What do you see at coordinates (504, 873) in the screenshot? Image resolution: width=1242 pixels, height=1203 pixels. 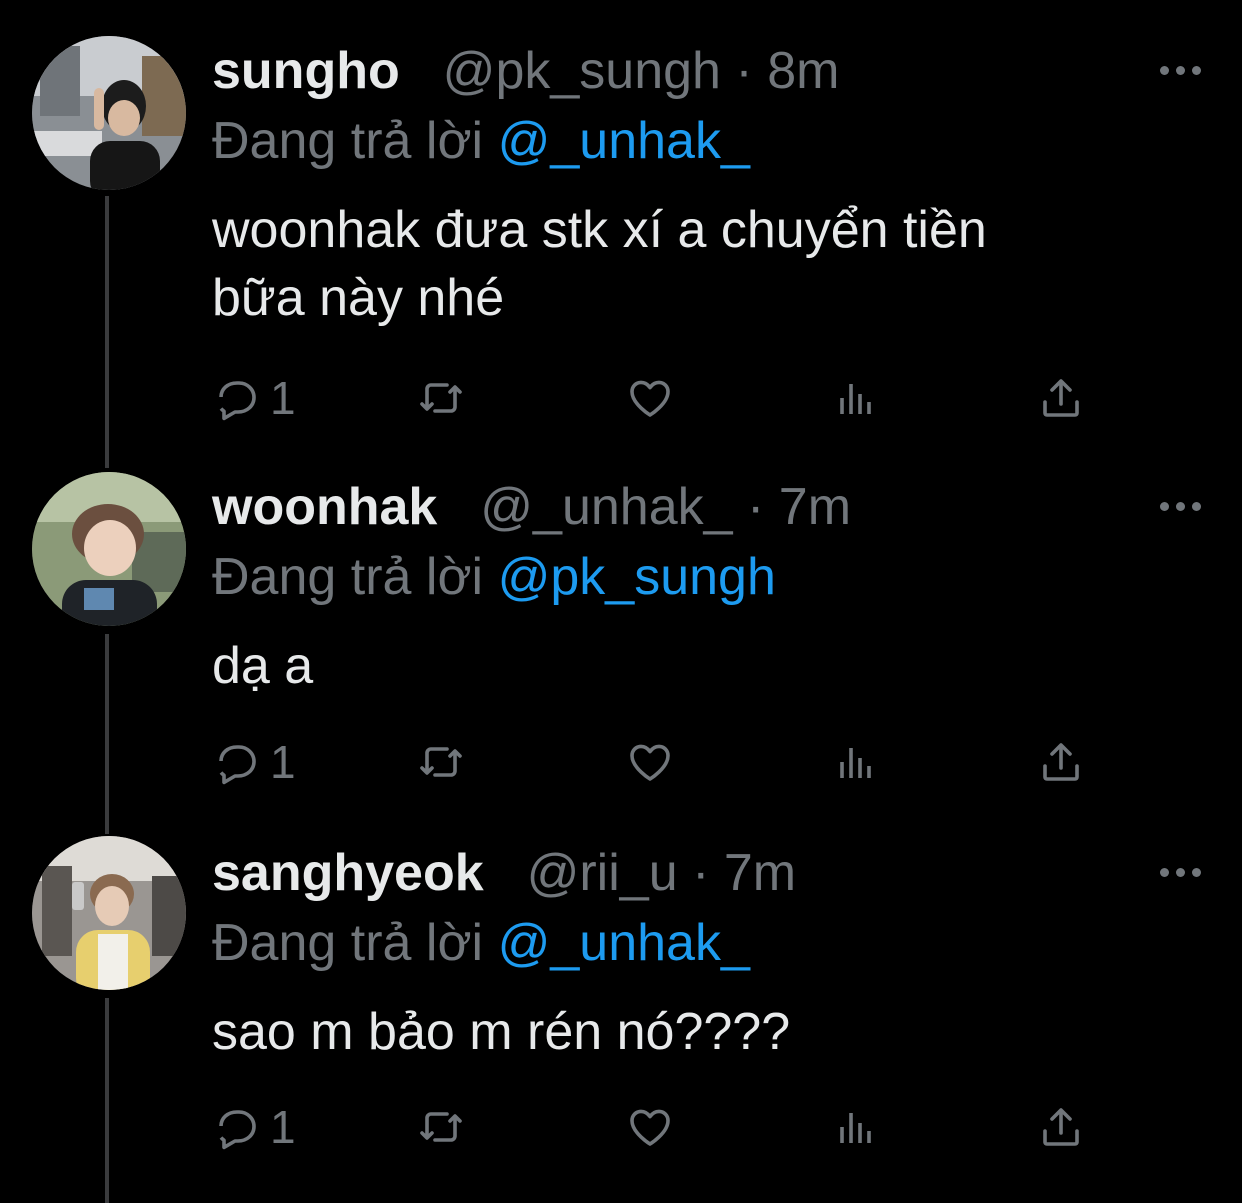 I see `tweet-header: sanghyeok @rii_u · 7m` at bounding box center [504, 873].